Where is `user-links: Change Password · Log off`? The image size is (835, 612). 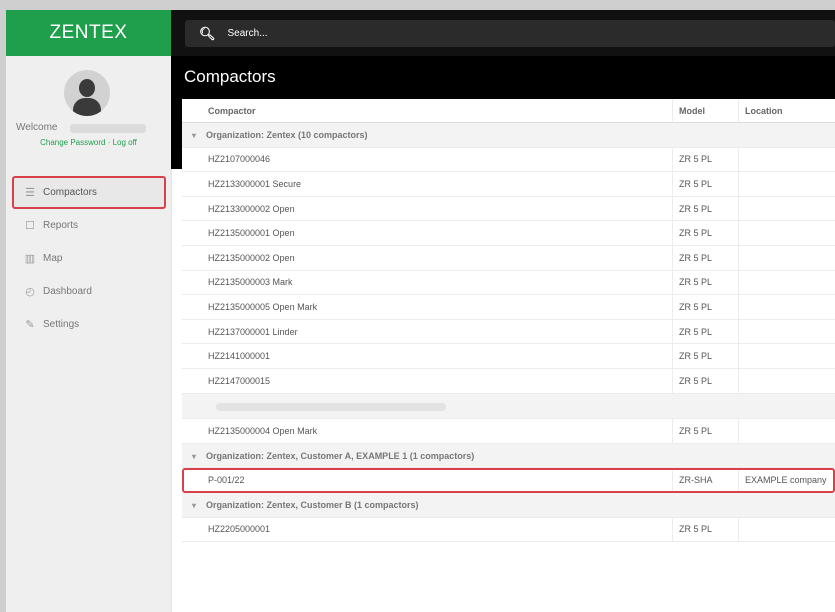
user-links: Change Password · Log off is located at coordinates (88, 142).